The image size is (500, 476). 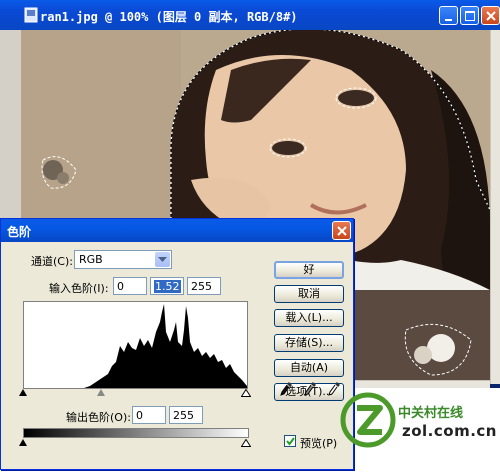 What do you see at coordinates (334, 389) in the screenshot?
I see `white-eyedropper-icon` at bounding box center [334, 389].